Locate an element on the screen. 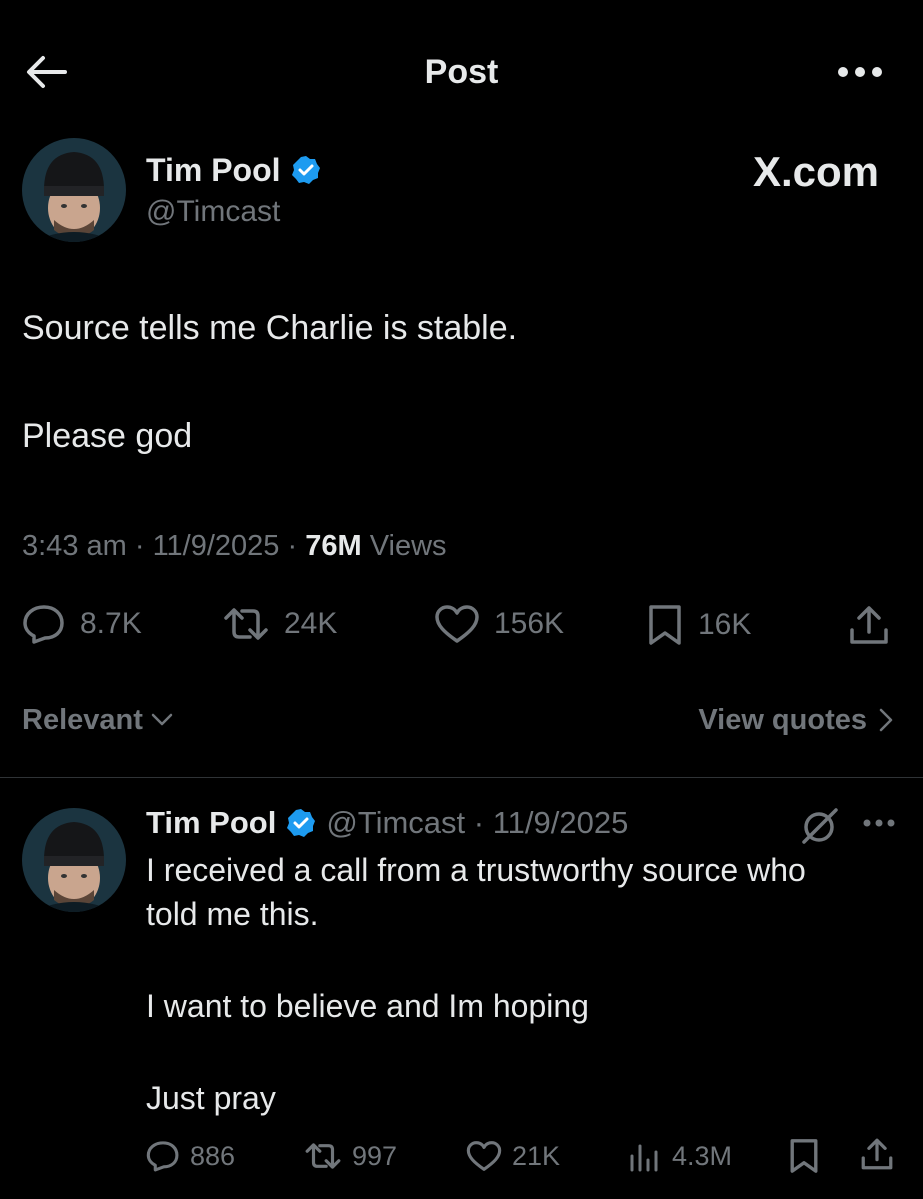  share-button is located at coordinates (869, 625).